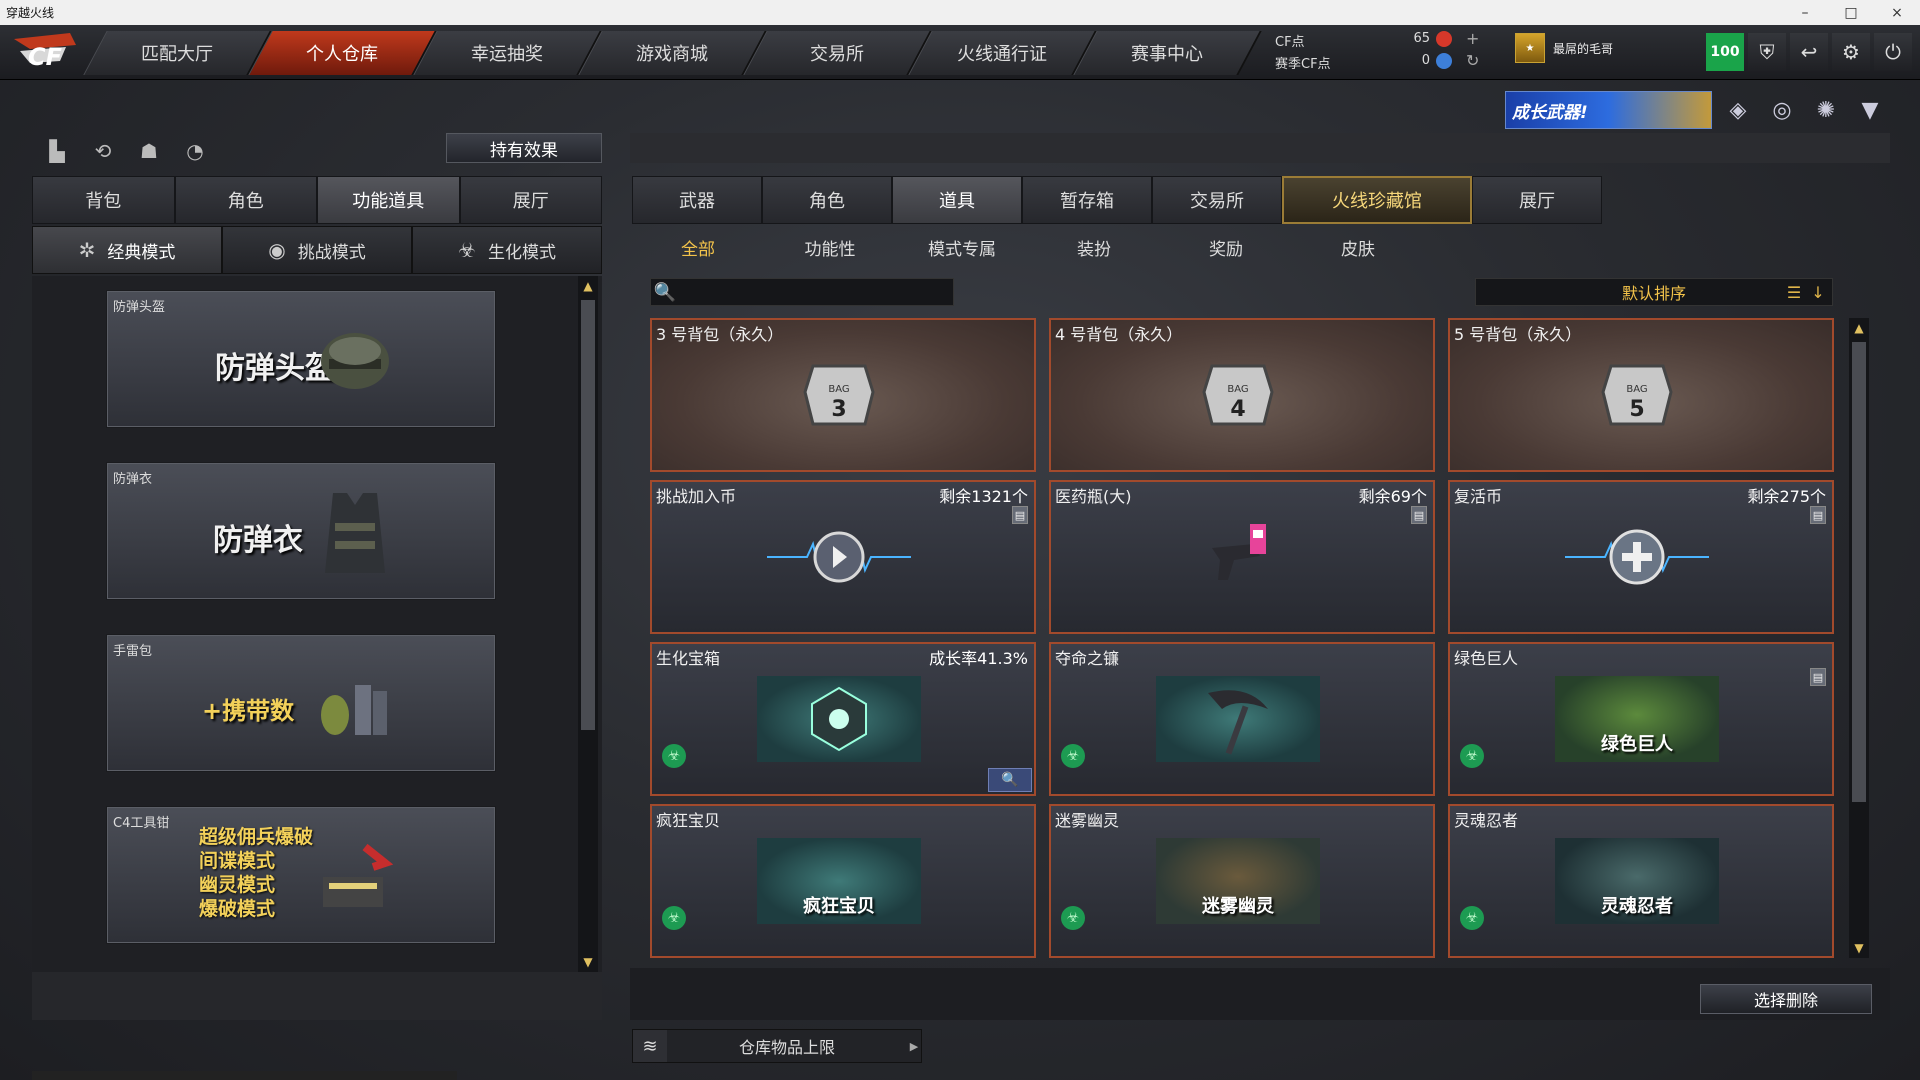 The height and width of the screenshot is (1080, 1920). Describe the element at coordinates (1870, 110) in the screenshot. I see `wing-icon: ▼` at that location.